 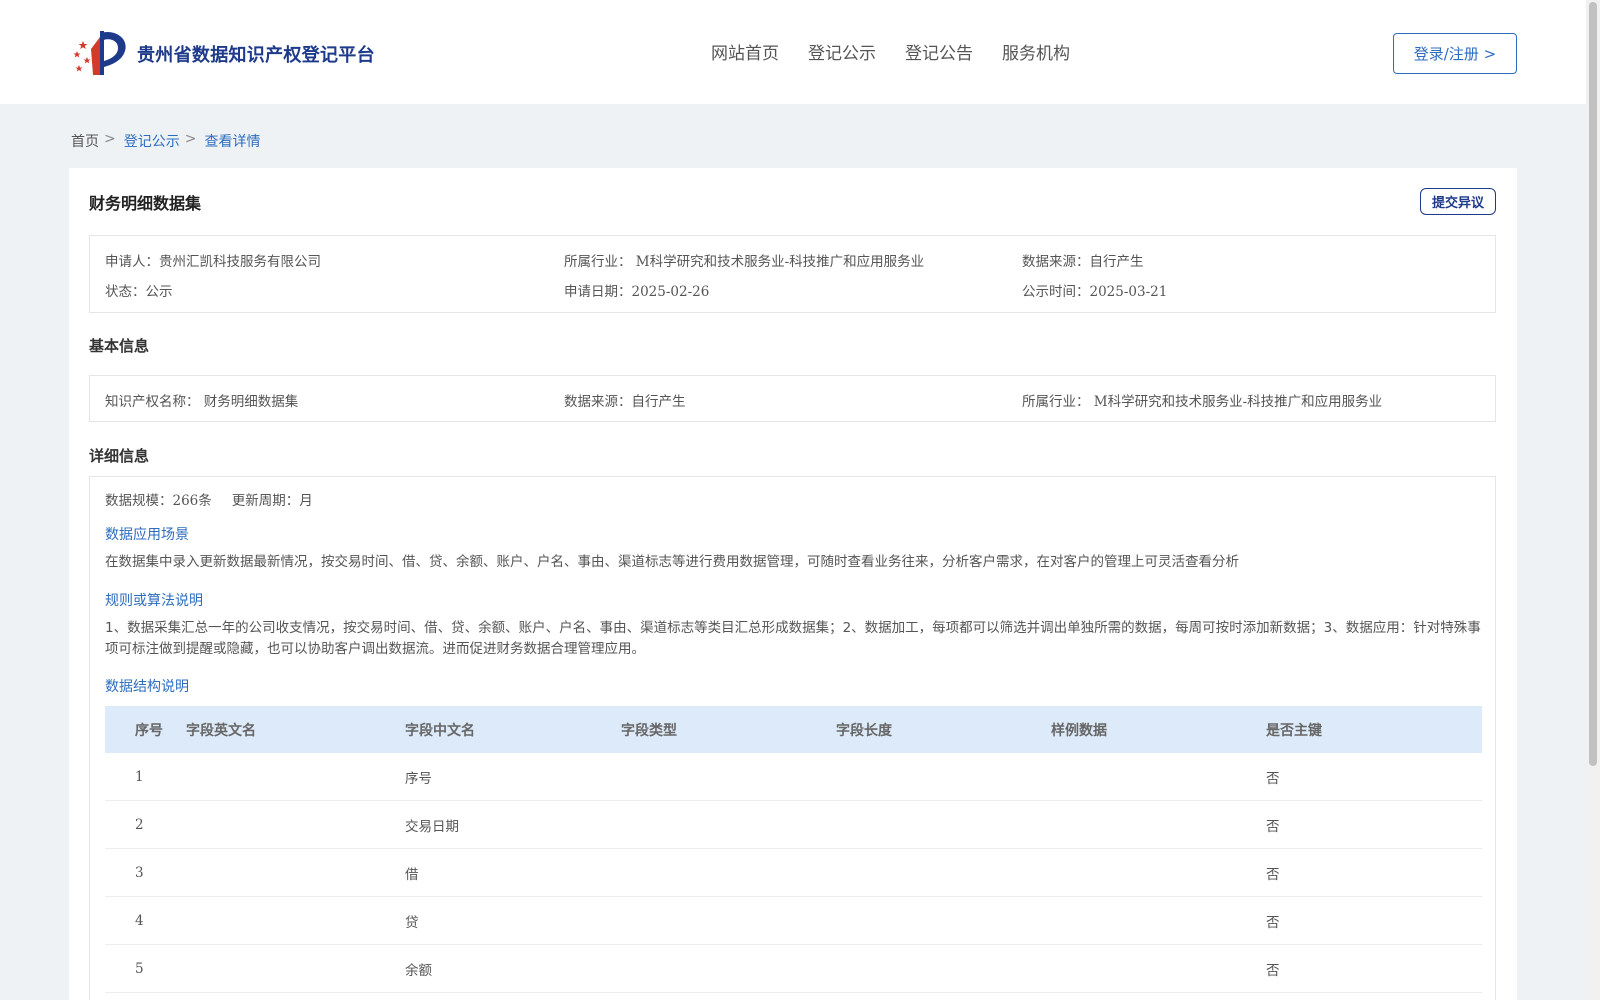 I want to click on cell-index: 4, so click(x=139, y=920).